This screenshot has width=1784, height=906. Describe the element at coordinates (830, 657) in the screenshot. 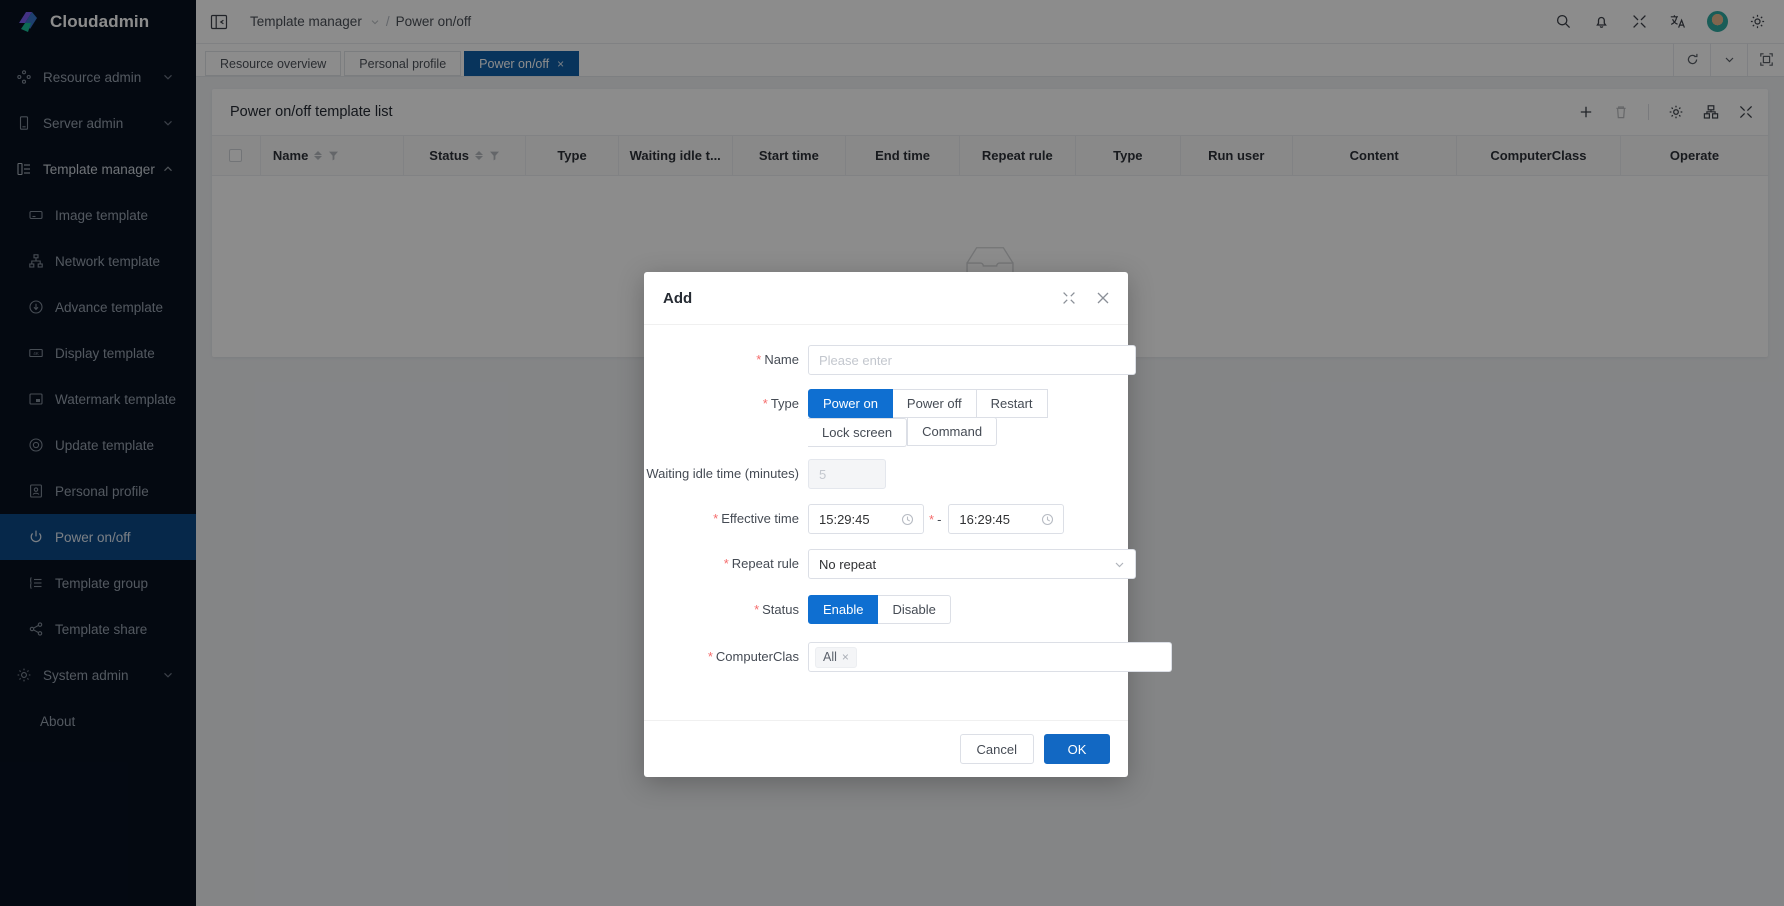

I see `tag-label: All` at that location.